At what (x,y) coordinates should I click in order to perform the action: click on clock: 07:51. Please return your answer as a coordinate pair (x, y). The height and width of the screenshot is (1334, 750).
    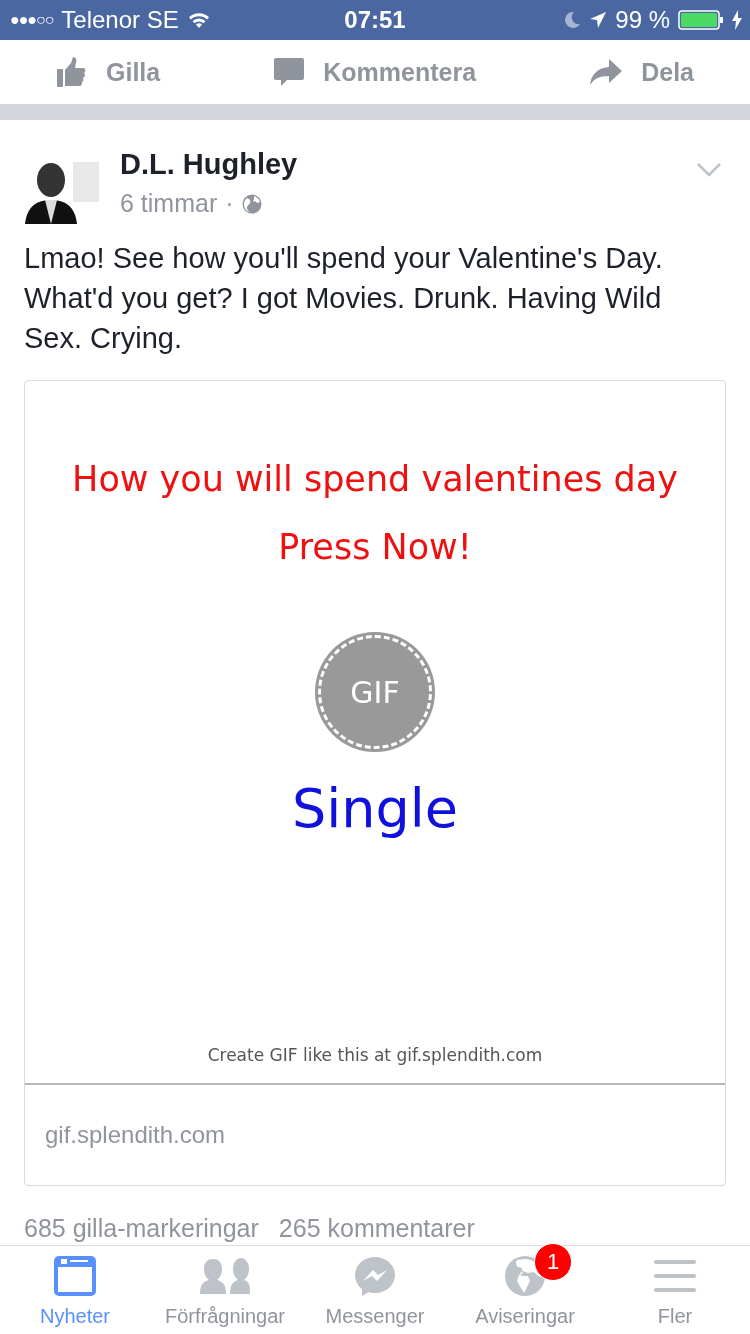
    Looking at the image, I should click on (375, 20).